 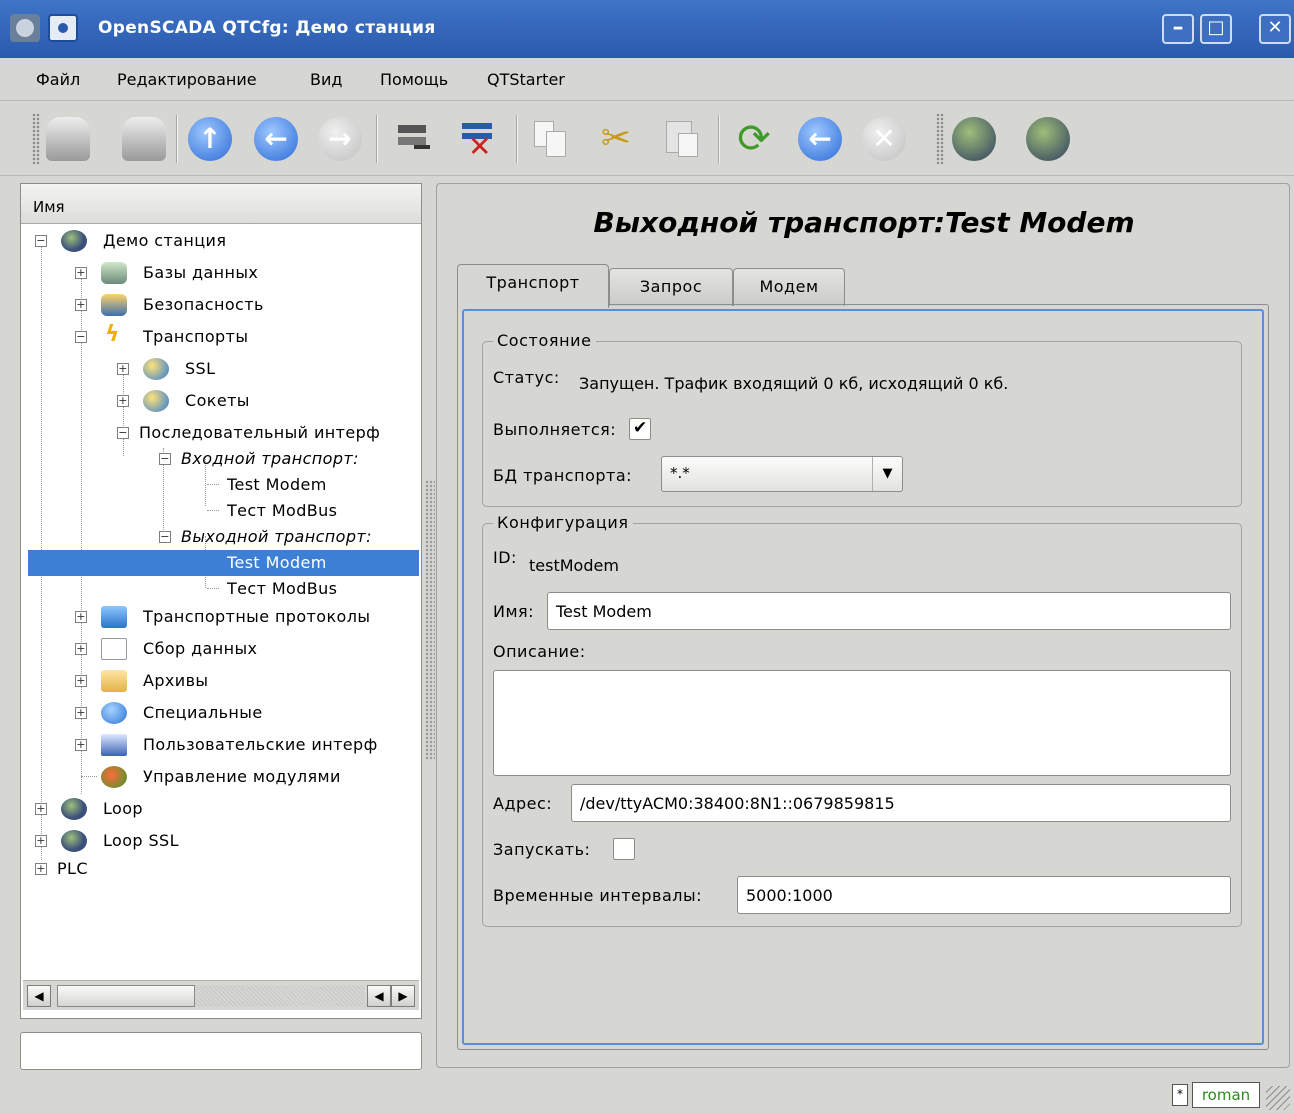 What do you see at coordinates (782, 474) in the screenshot?
I see `db-transport-select: *.* ▼` at bounding box center [782, 474].